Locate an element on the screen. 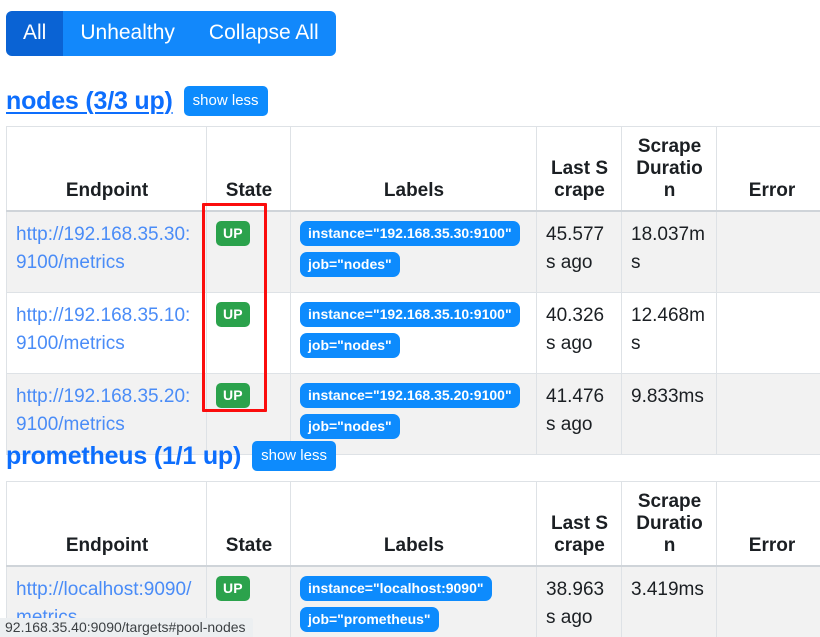  status-bar-url: 92.168.35.40:9090/targets#pool-nodes is located at coordinates (125, 626).